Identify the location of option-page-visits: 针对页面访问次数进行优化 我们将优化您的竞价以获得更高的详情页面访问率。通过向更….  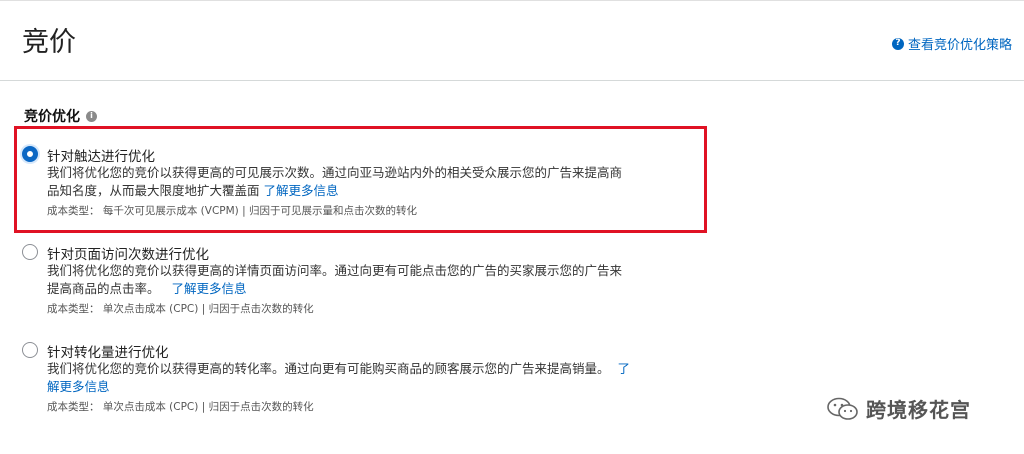
(362, 284).